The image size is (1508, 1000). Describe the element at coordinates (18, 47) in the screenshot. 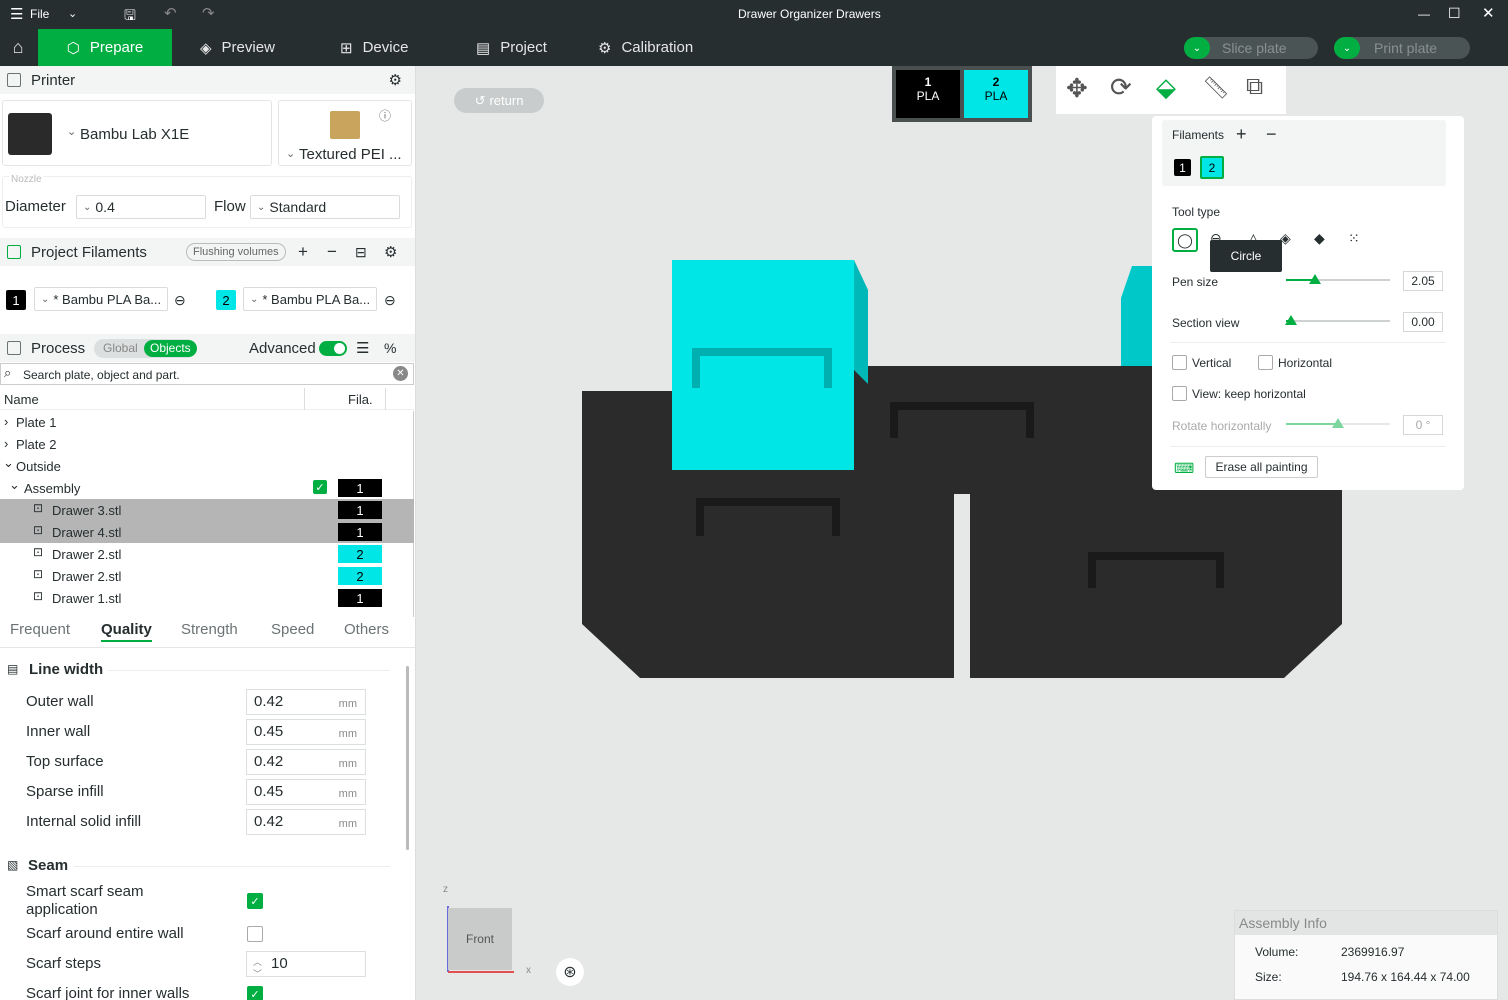

I see `home-icon: ⌂` at that location.